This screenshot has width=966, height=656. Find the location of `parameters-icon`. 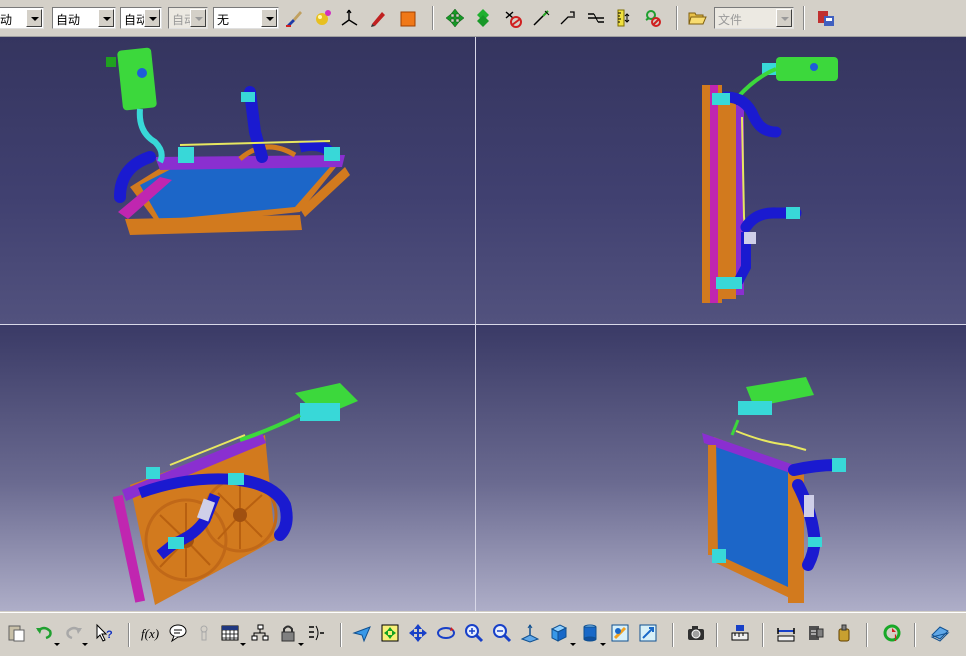

parameters-icon is located at coordinates (316, 633).